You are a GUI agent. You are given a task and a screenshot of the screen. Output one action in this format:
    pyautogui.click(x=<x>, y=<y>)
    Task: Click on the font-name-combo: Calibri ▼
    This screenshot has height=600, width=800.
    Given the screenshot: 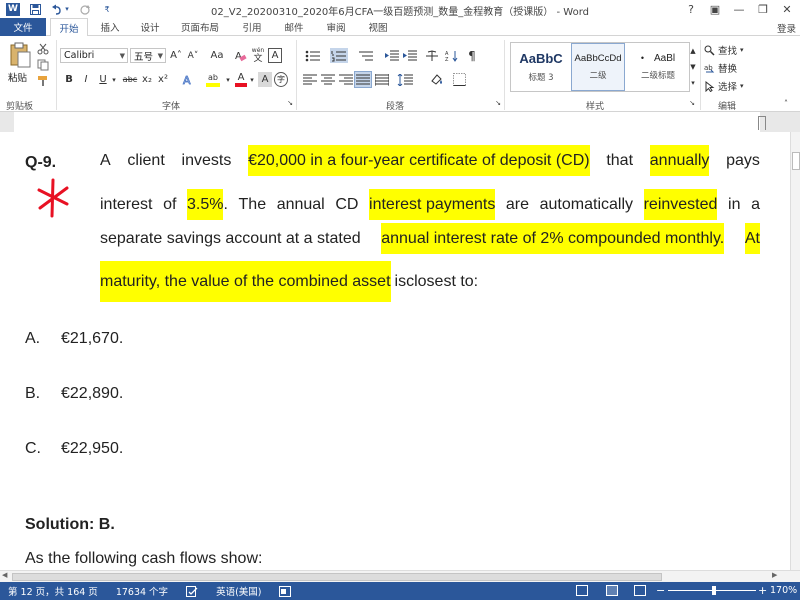 What is the action you would take?
    pyautogui.click(x=94, y=55)
    